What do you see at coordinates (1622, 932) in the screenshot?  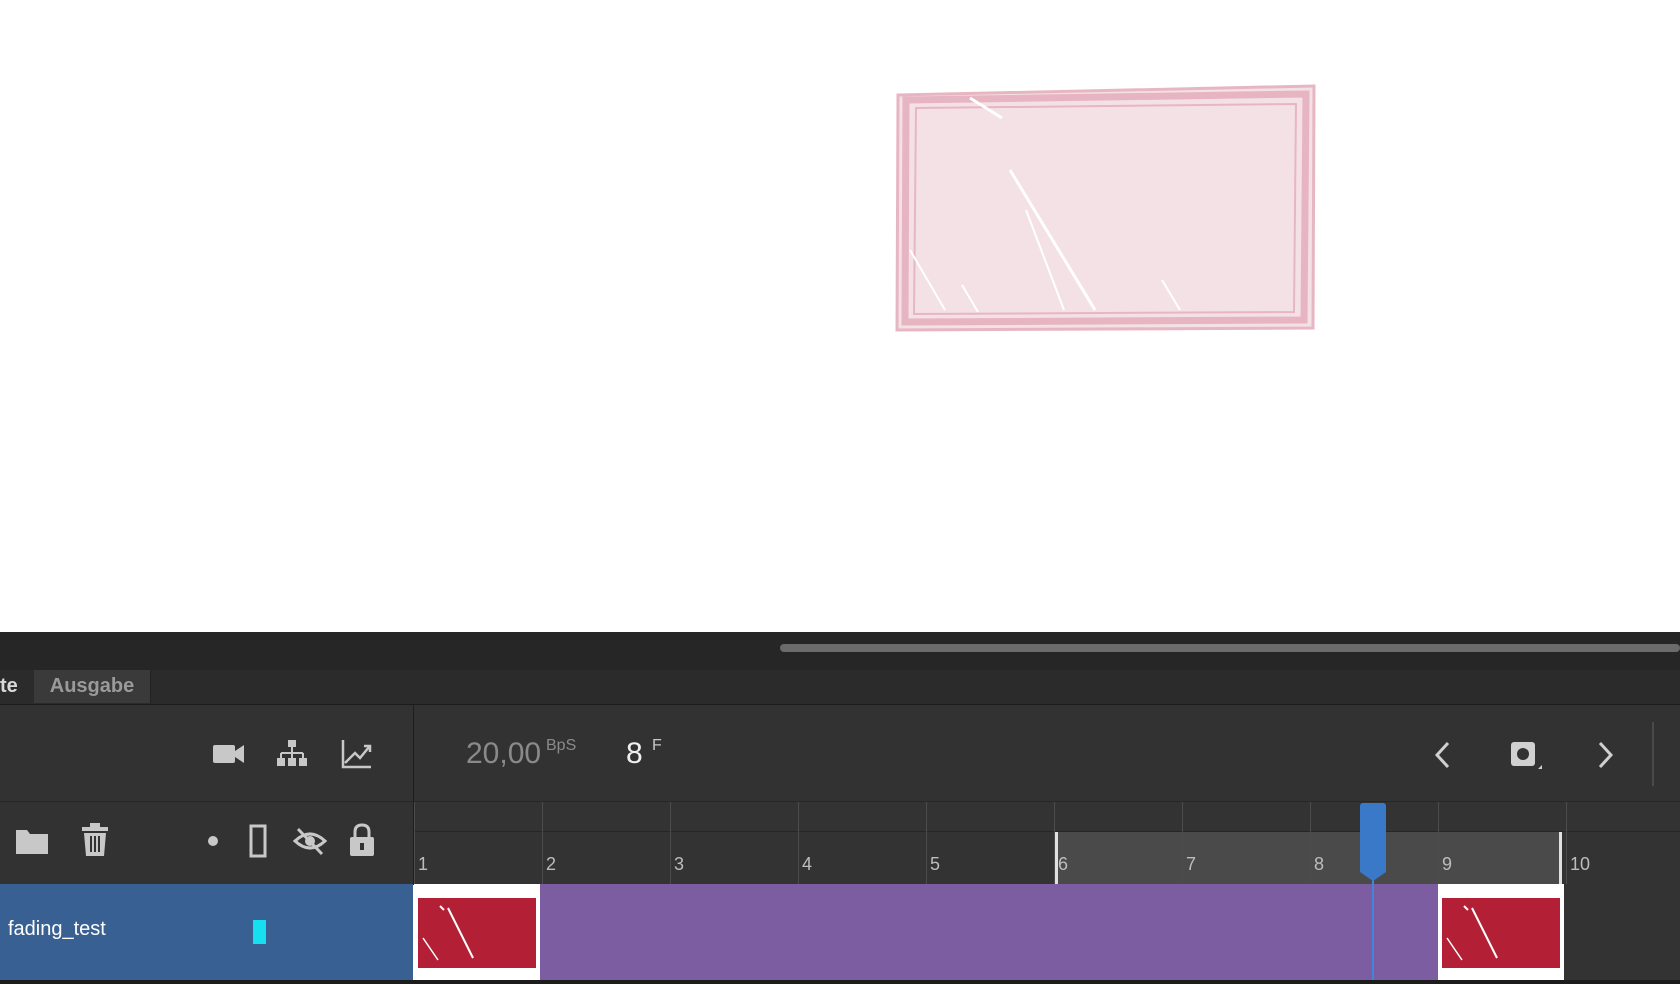 I see `empty-frames` at bounding box center [1622, 932].